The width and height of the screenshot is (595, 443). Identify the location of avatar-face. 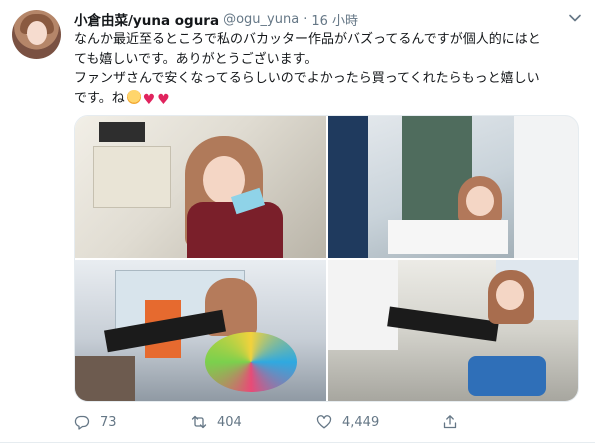
(37, 33).